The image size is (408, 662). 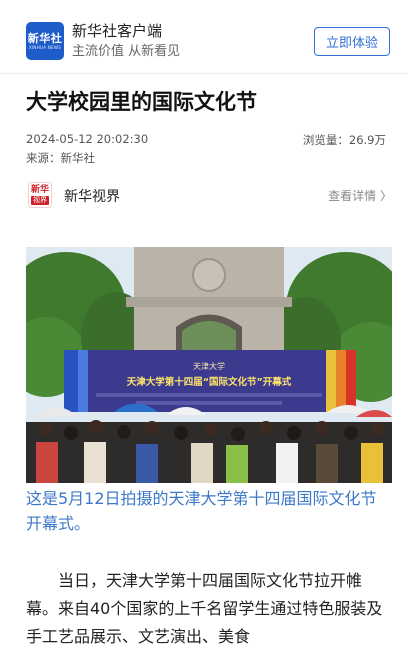 What do you see at coordinates (87, 139) in the screenshot?
I see `publish-datetime: 2024-05-12 20:02:30` at bounding box center [87, 139].